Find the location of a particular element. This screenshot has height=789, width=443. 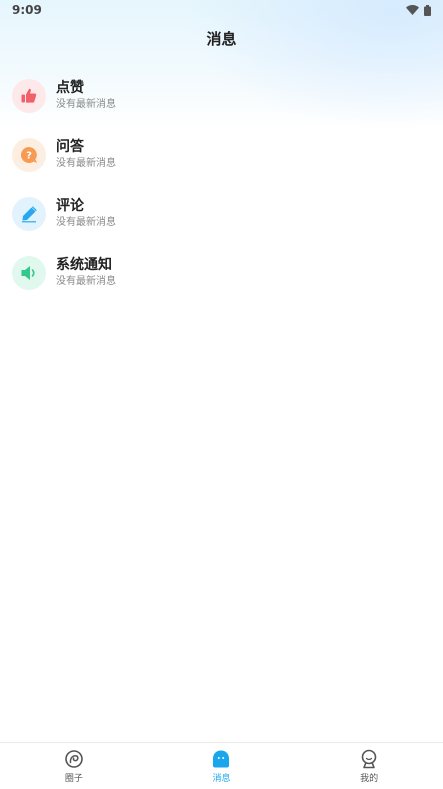

tab-label: 消息 is located at coordinates (221, 778).